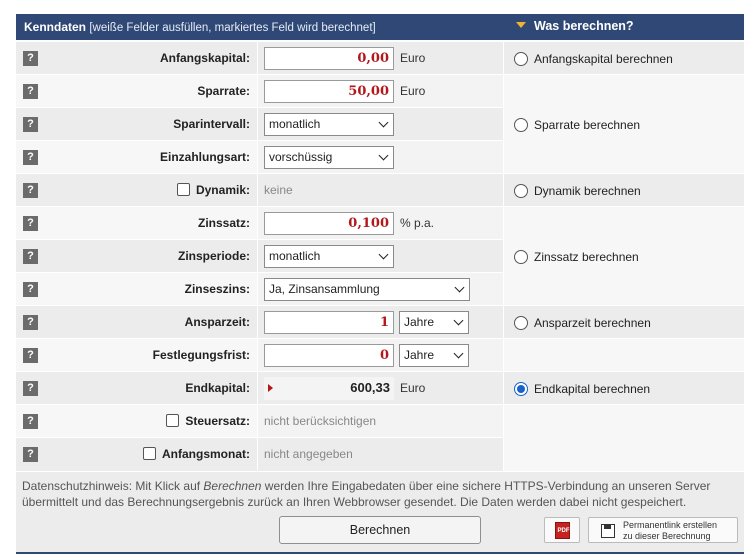 Image resolution: width=747 pixels, height=556 pixels. What do you see at coordinates (419, 355) in the screenshot?
I see `festlegungsfrist-unit-value: Jahre` at bounding box center [419, 355].